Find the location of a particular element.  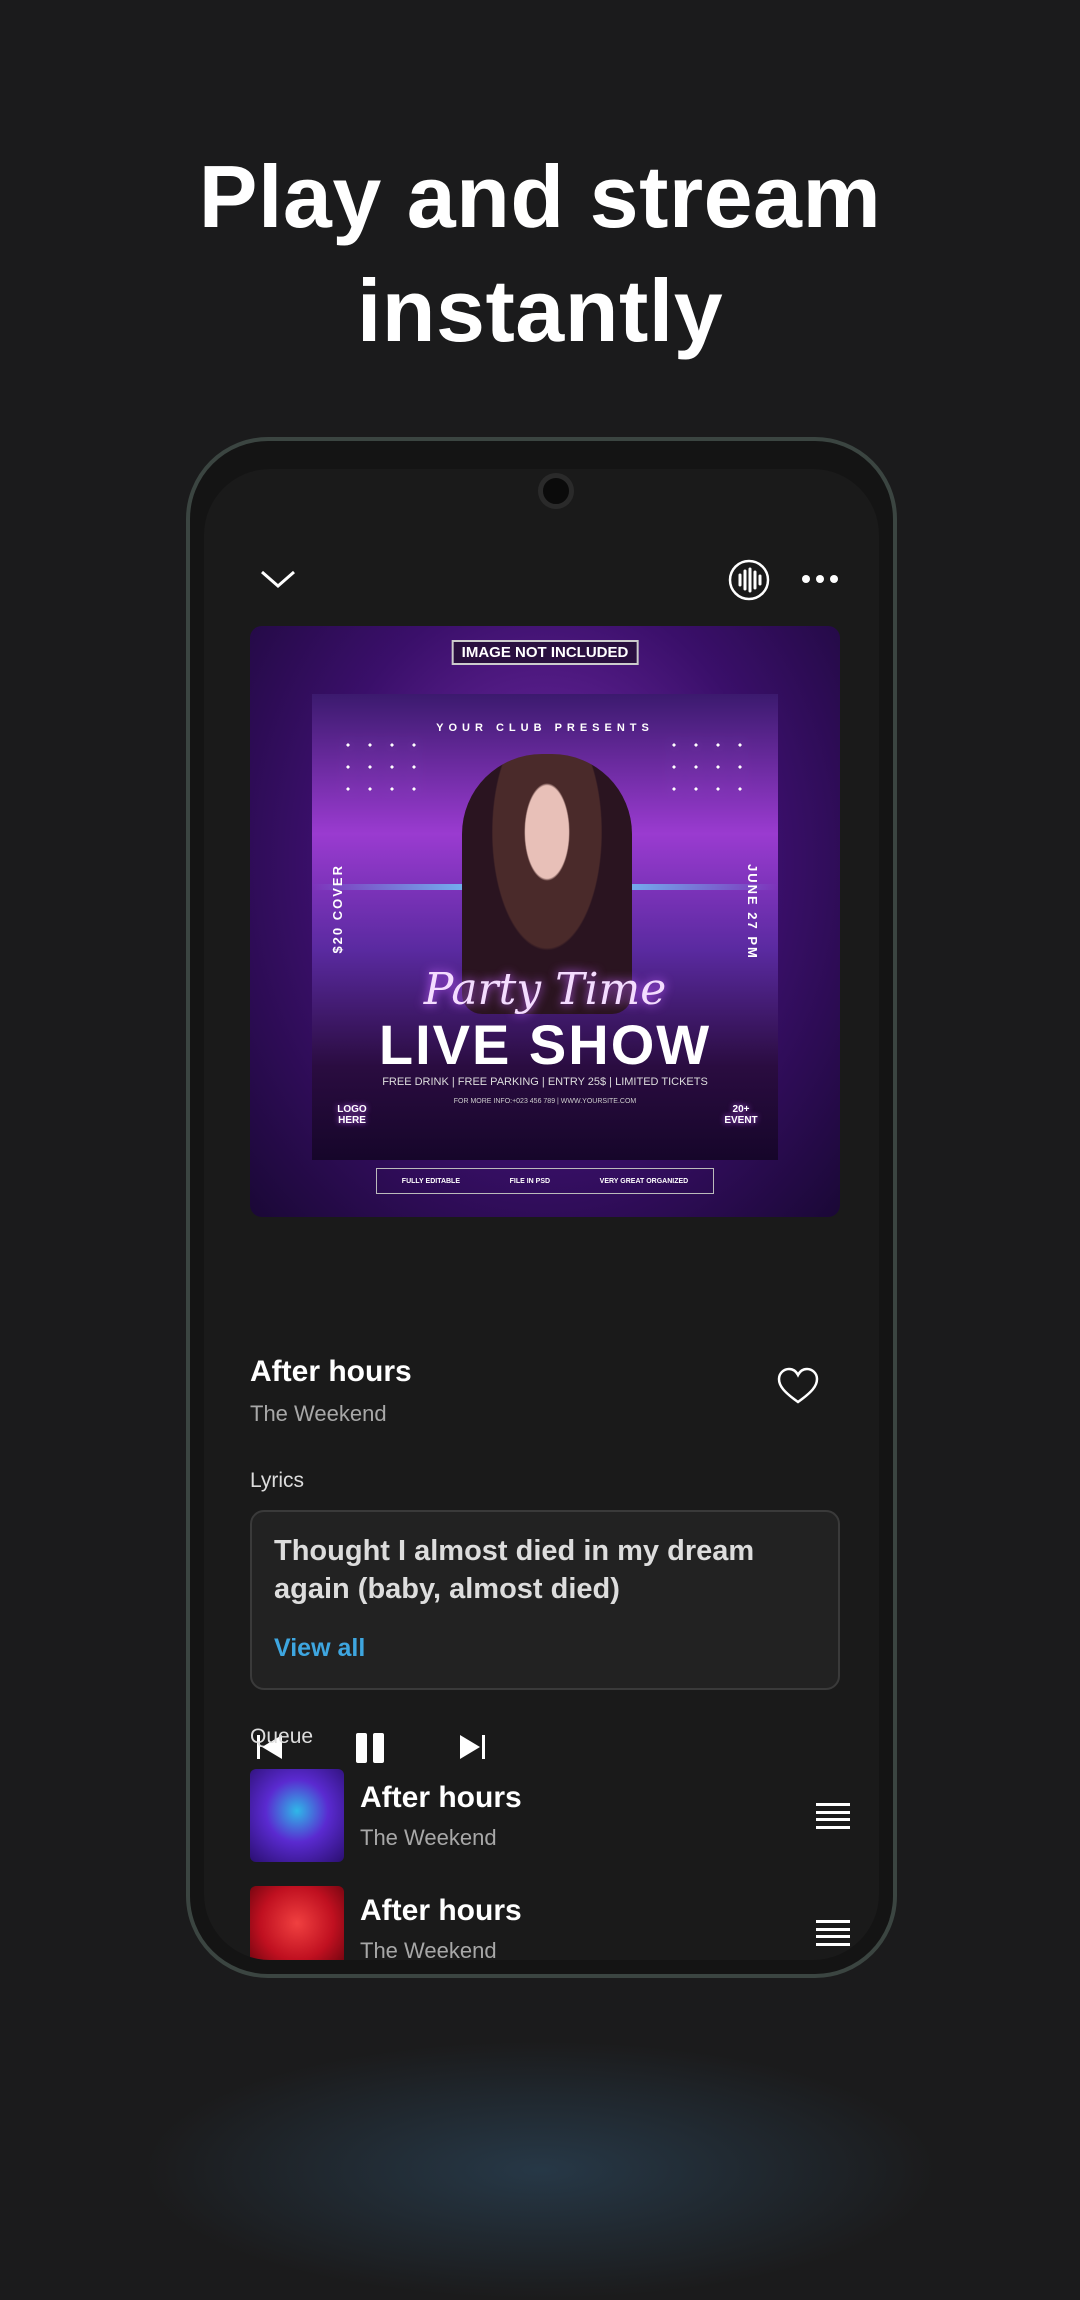

heart-icon is located at coordinates (798, 1386).